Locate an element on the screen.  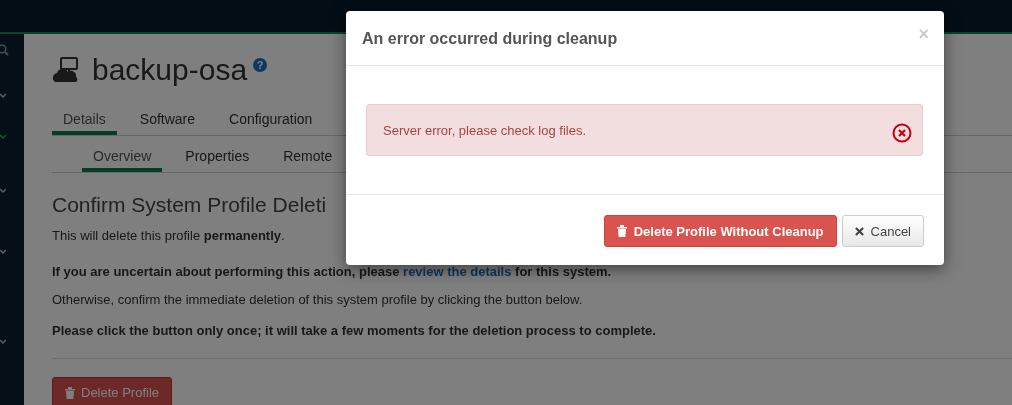
tab: Remote is located at coordinates (308, 158).